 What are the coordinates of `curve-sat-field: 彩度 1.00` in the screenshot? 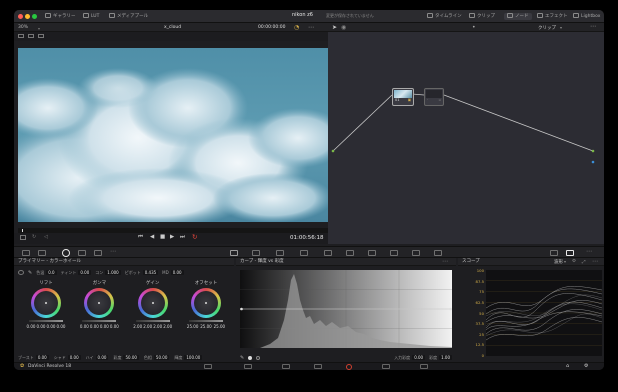 It's located at (440, 357).